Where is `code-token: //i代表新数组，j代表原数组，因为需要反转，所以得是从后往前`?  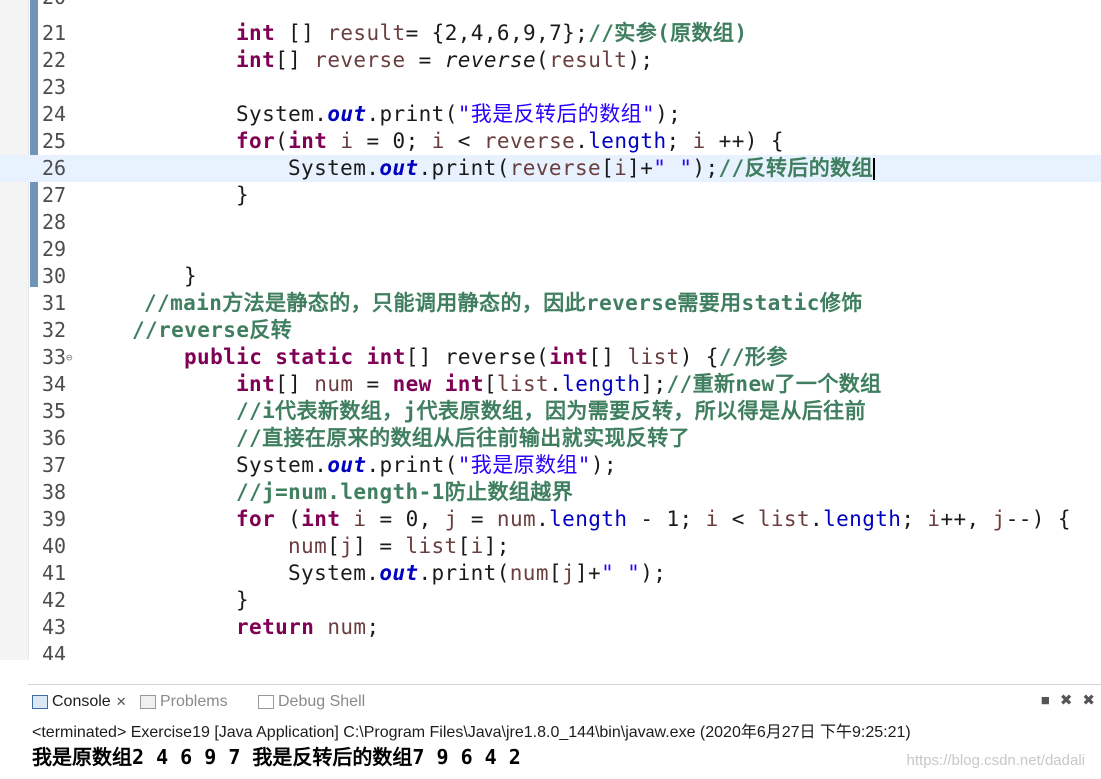
code-token: //i代表新数组，j代表原数组，因为需要反转，所以得是从后往前 is located at coordinates (551, 411).